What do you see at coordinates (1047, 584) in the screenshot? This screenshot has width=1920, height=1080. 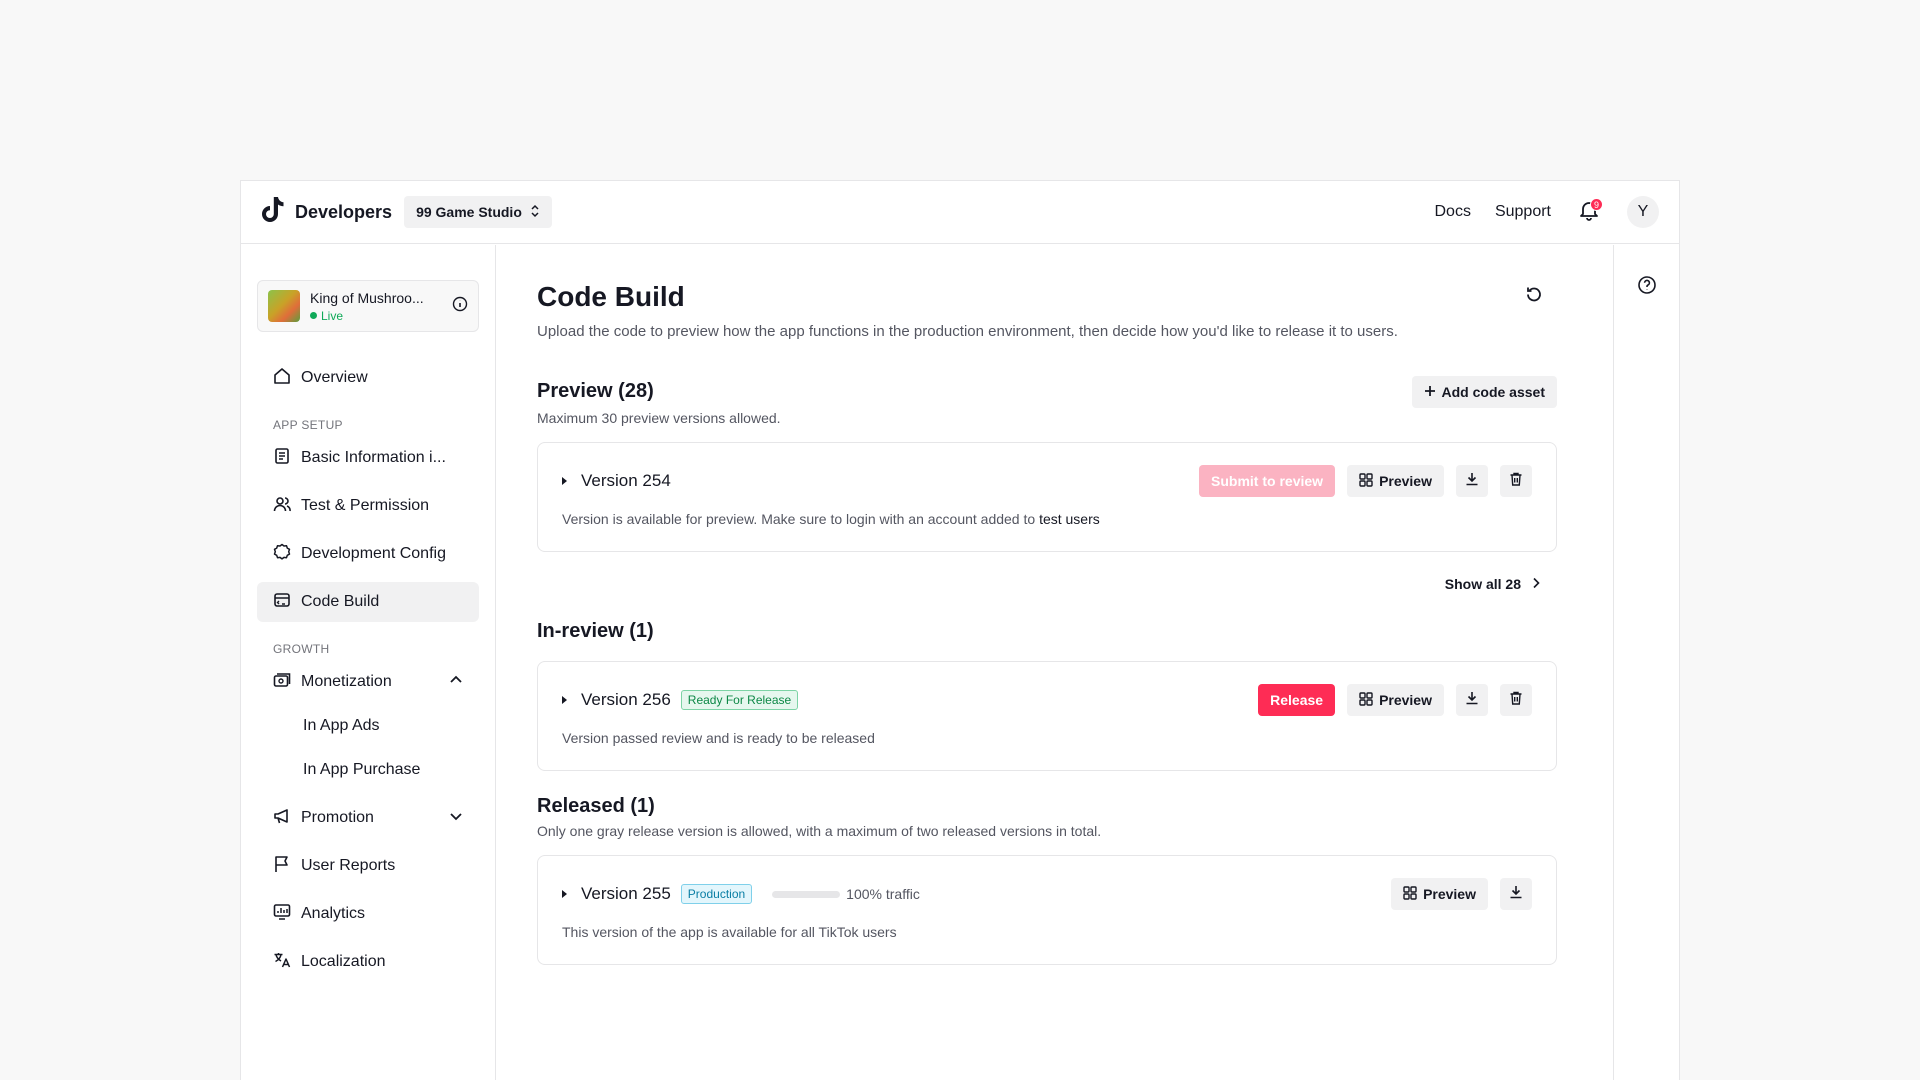 I see `show-all-link: Show all 28` at bounding box center [1047, 584].